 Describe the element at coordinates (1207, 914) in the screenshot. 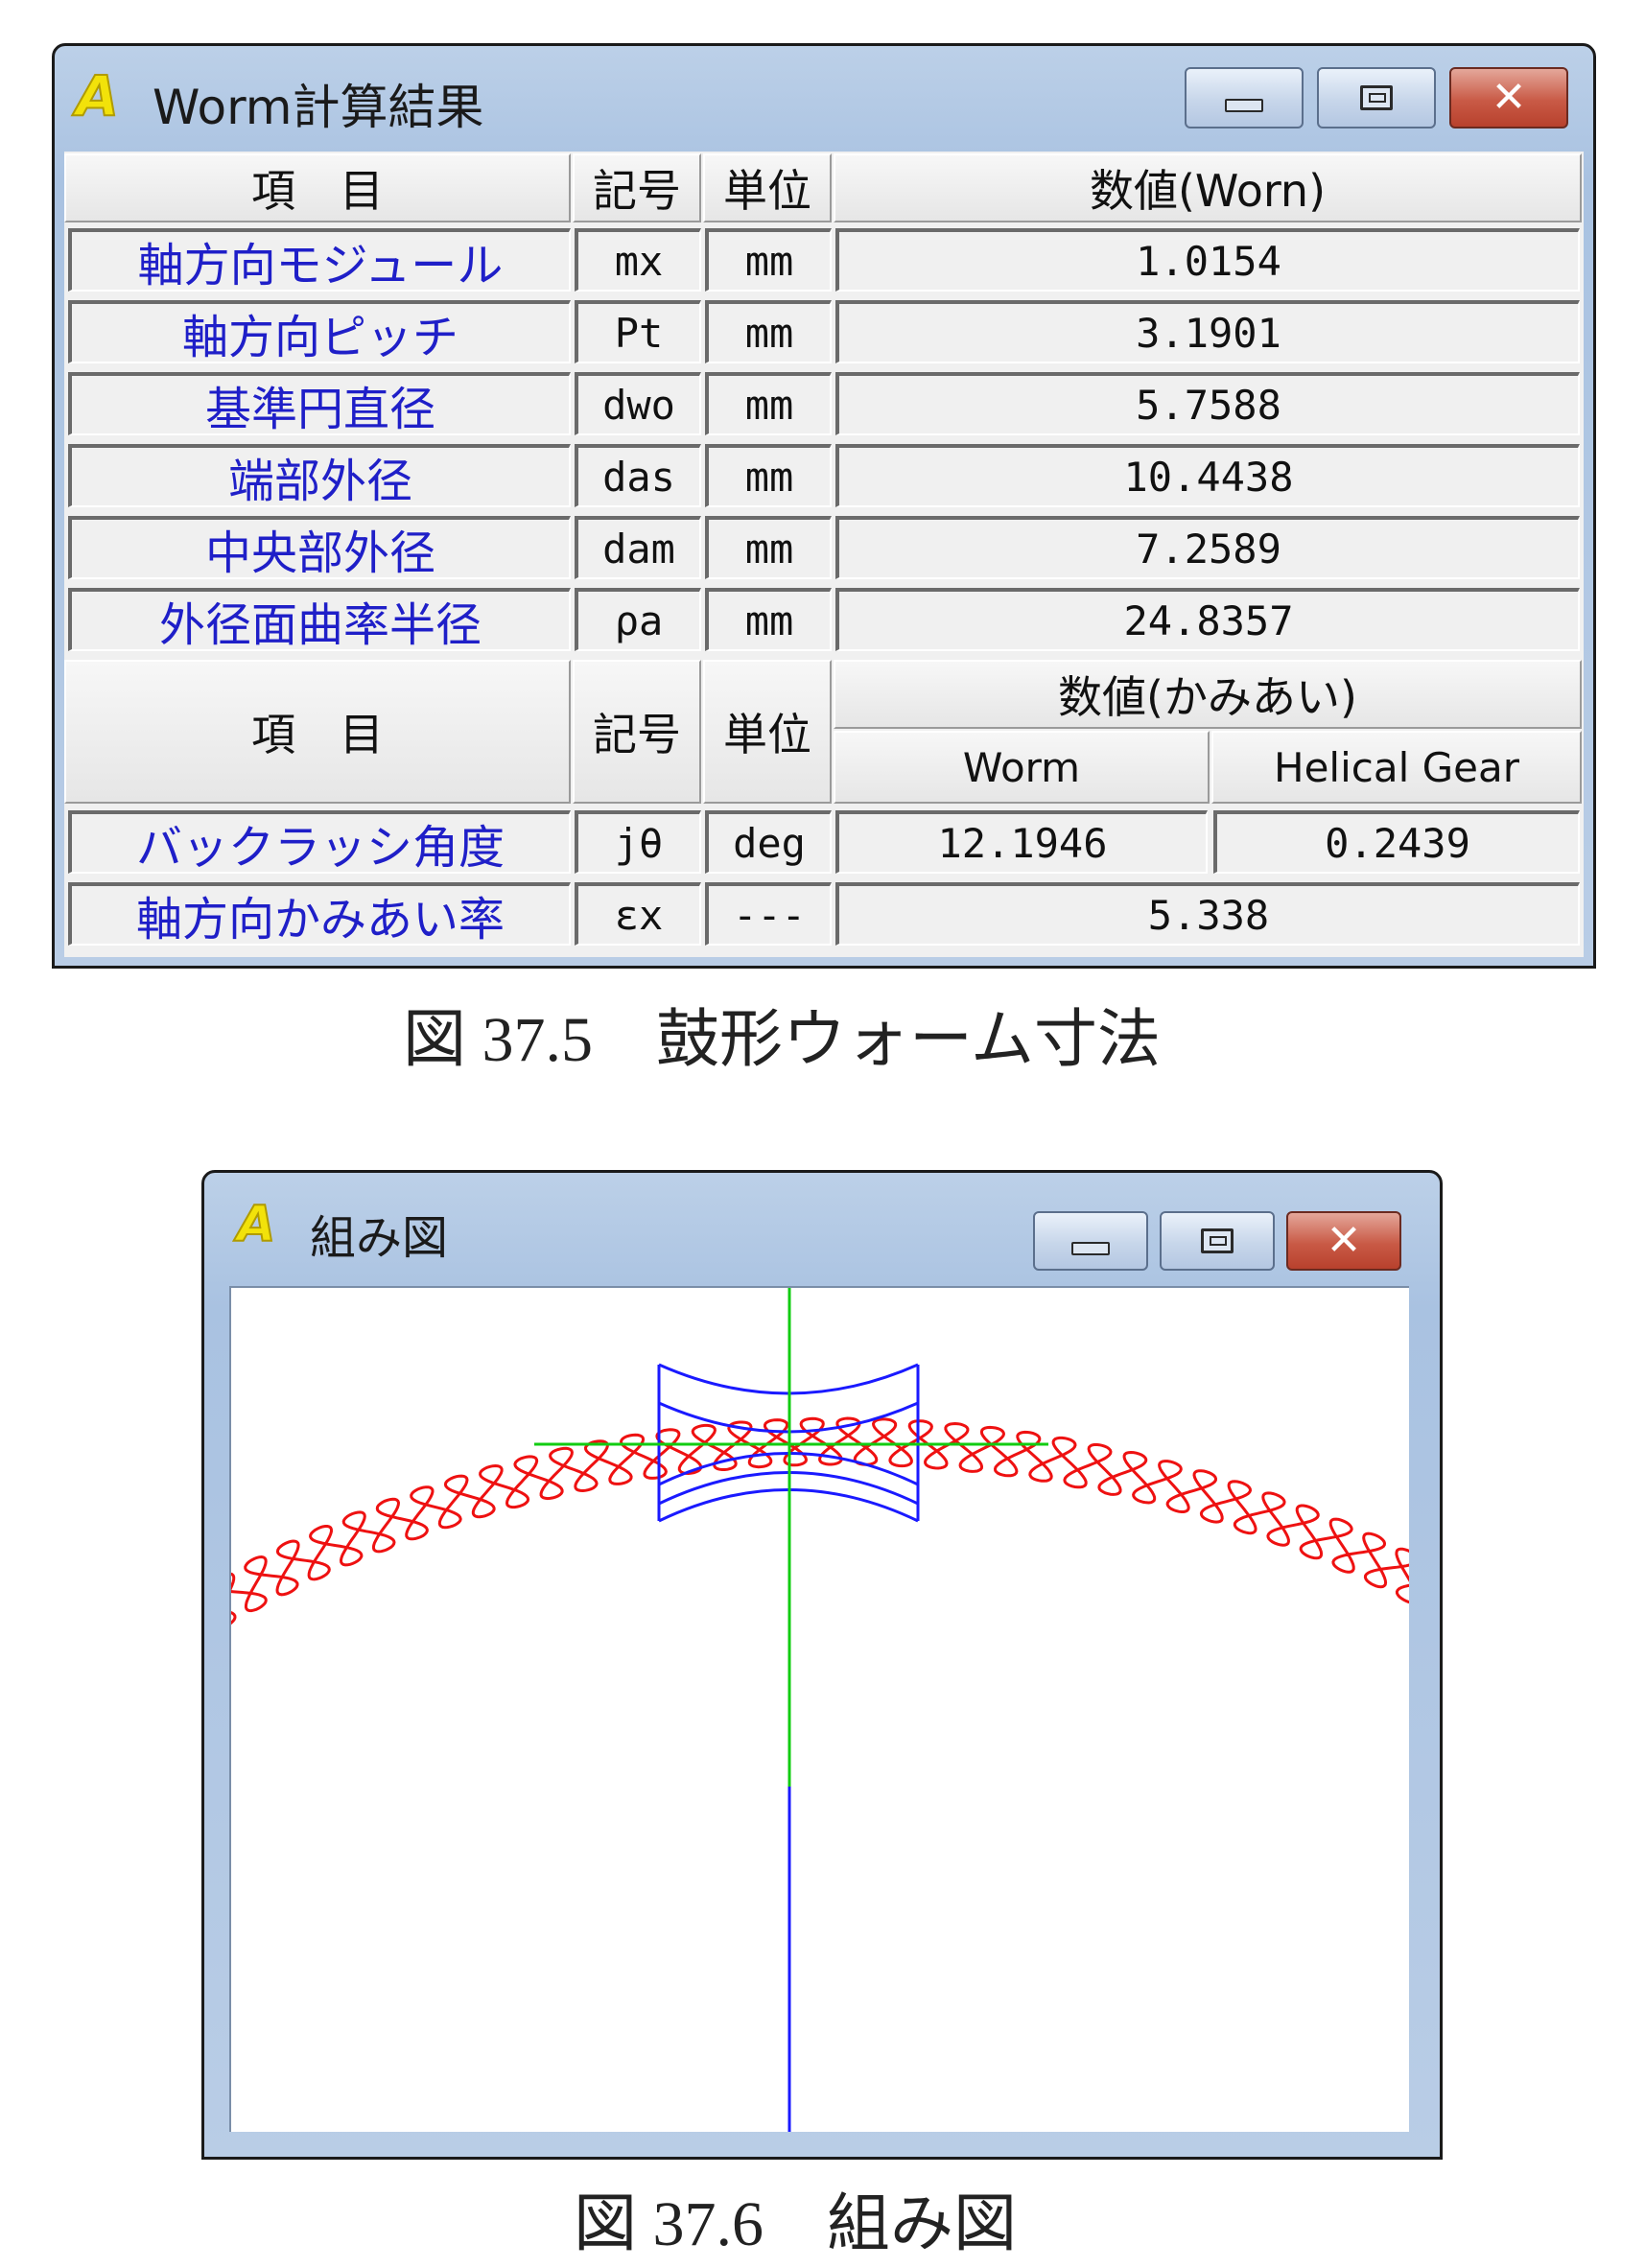

I see `row-value: 5.338` at that location.